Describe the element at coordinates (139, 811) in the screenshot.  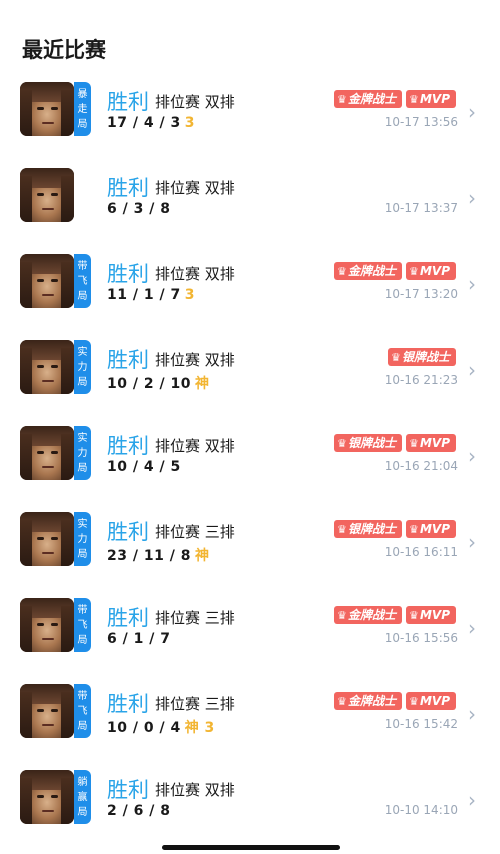
I see `kda-value: 2 / 6 / 8` at that location.